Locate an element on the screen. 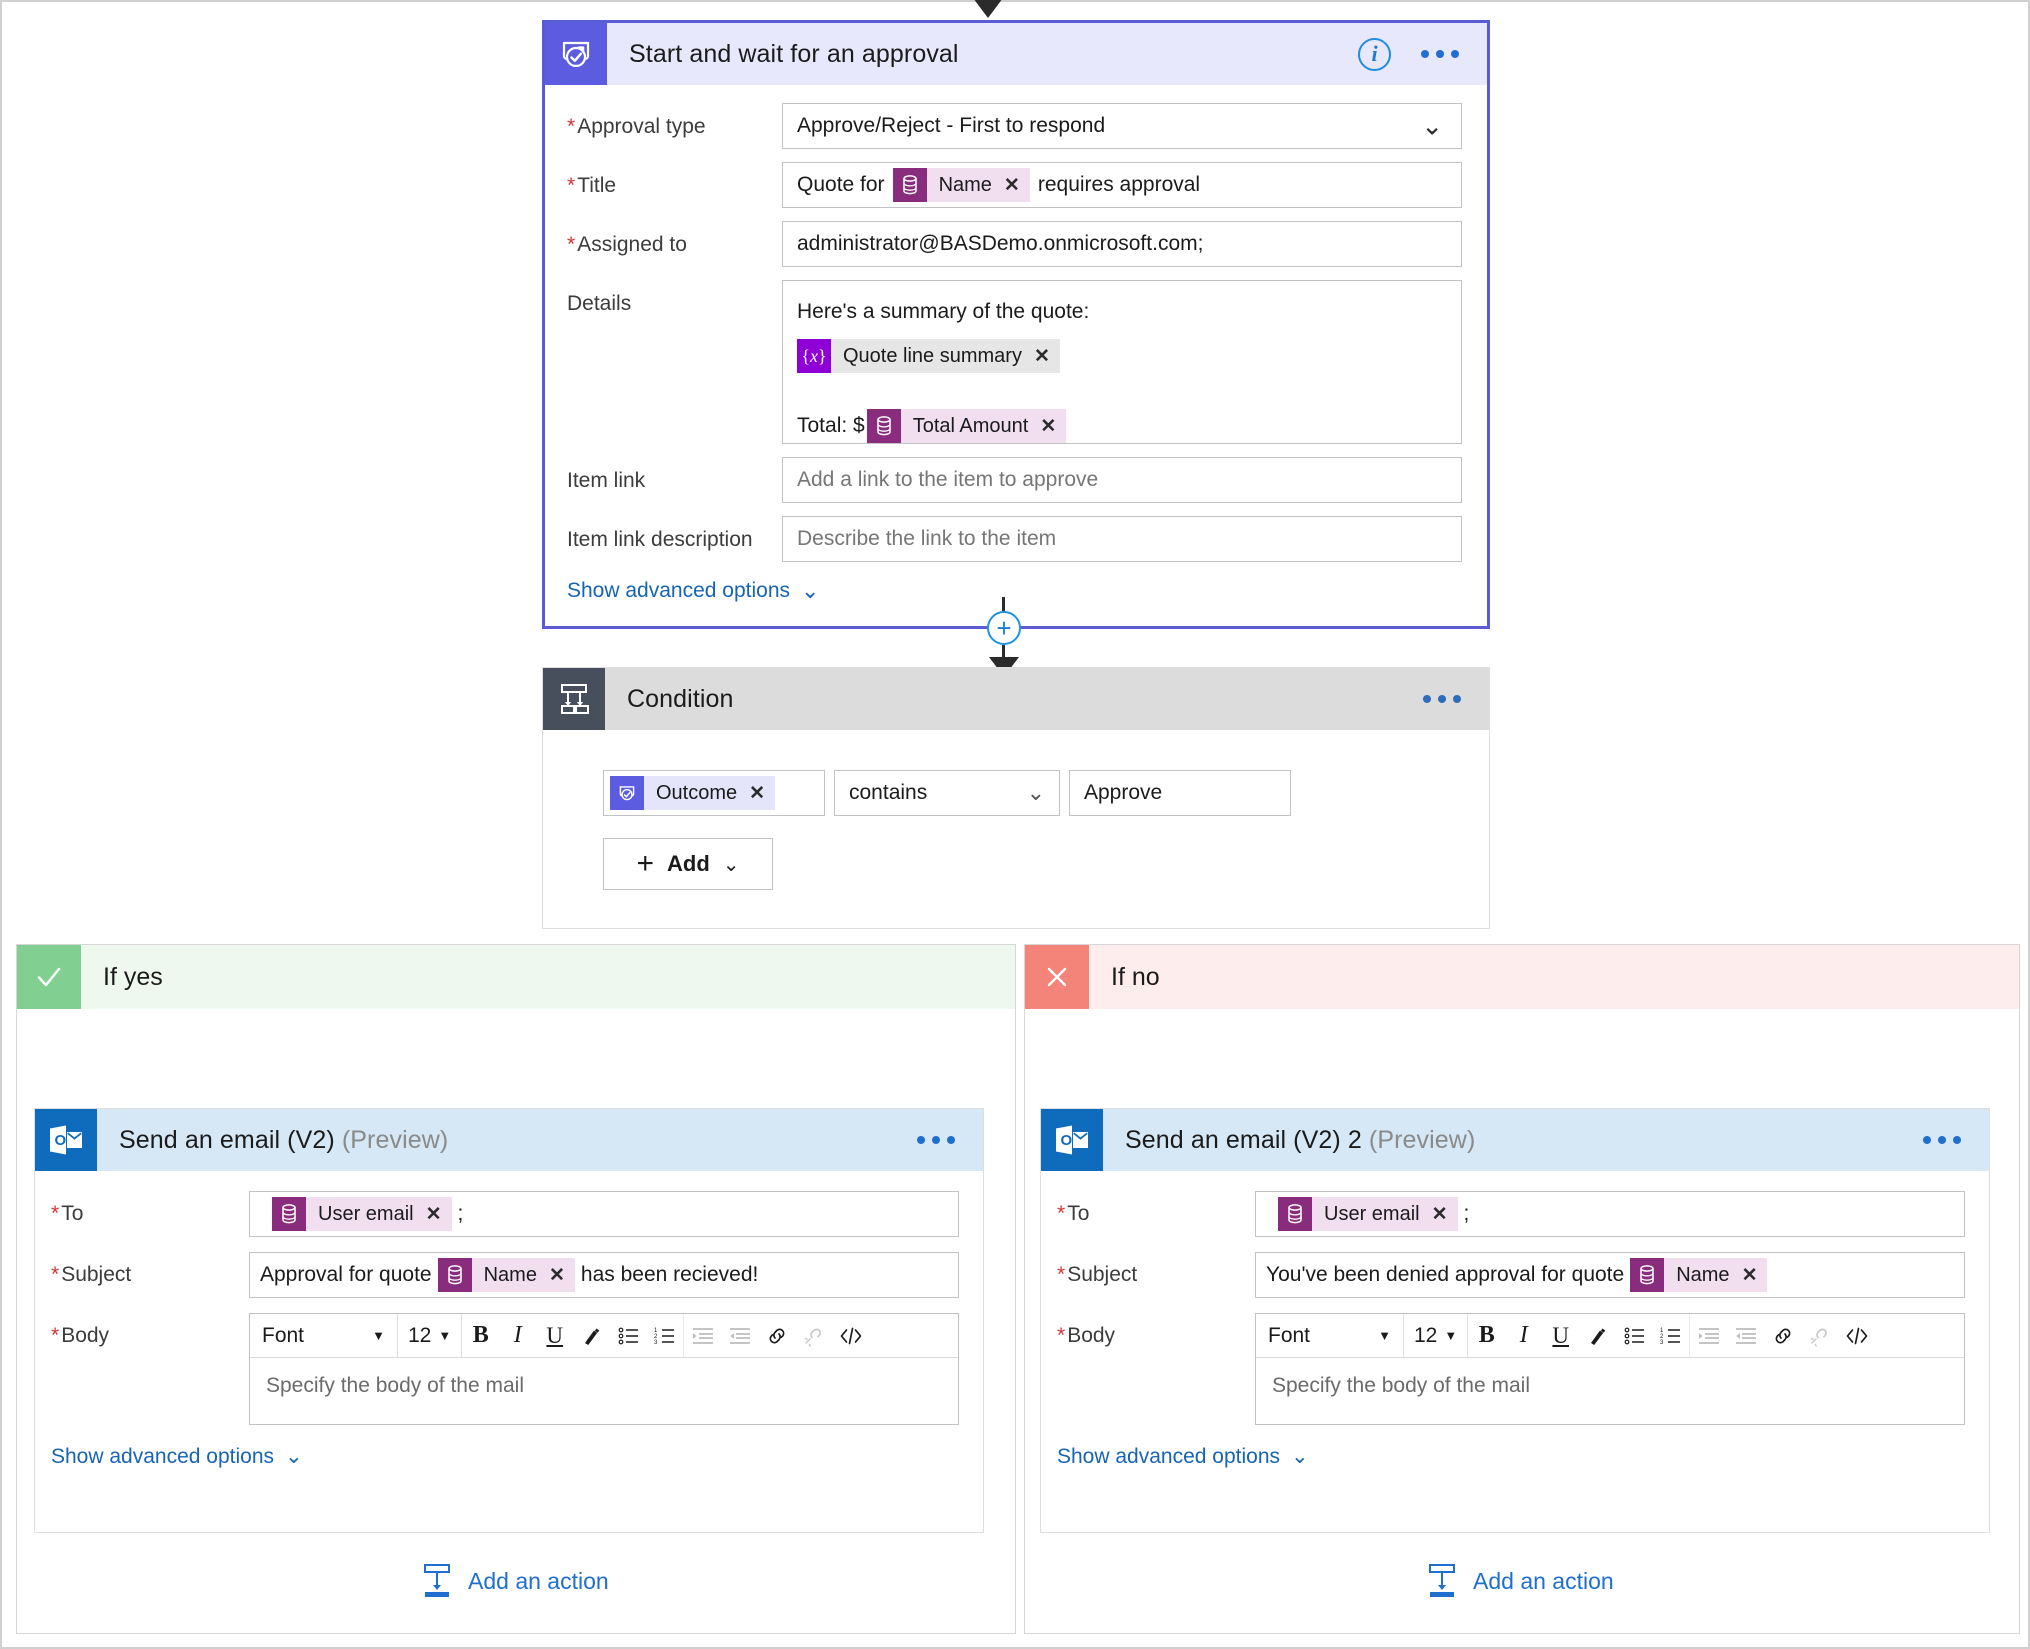  condition-card-header: Condition is located at coordinates (1016, 699).